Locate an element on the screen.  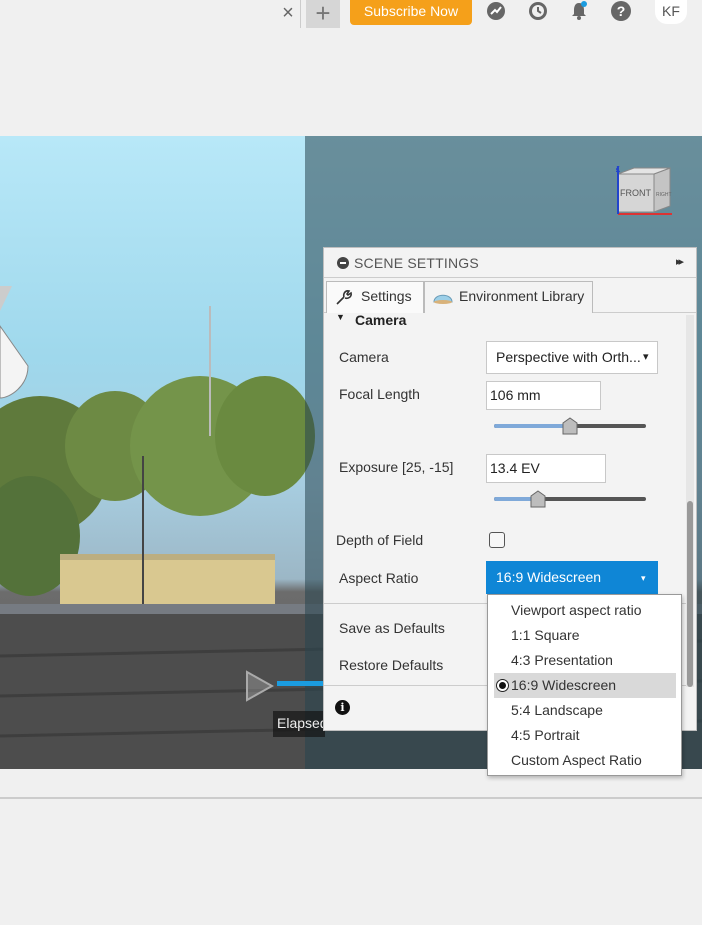
option-label: 16:9 Widescreen is located at coordinates (564, 685).